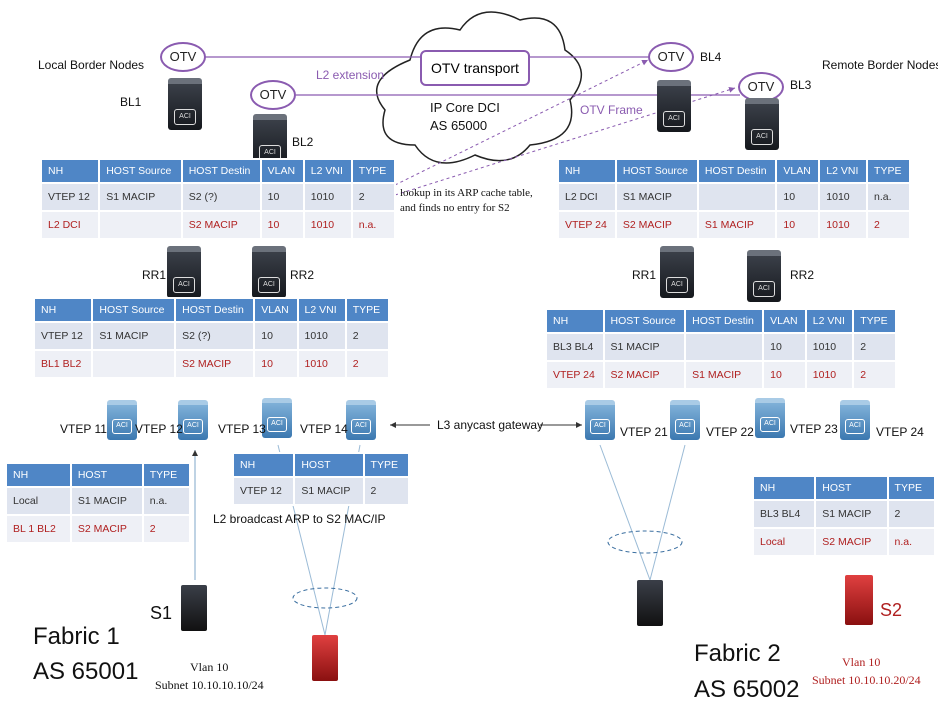 This screenshot has width=938, height=716. What do you see at coordinates (63, 364) in the screenshot?
I see `table-cell: BL1 BL2` at bounding box center [63, 364].